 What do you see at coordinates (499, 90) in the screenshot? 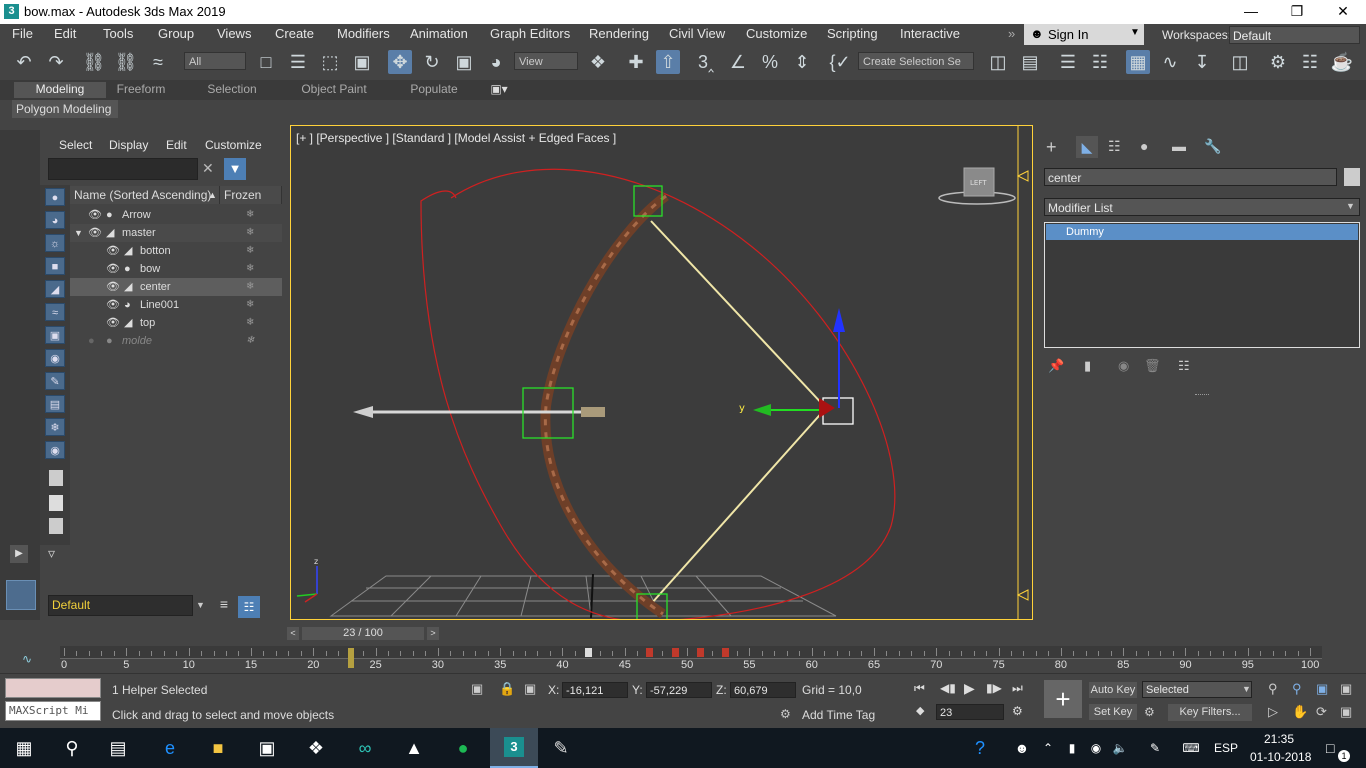
I see `ribbon-options-icon: ▣▾` at bounding box center [499, 90].